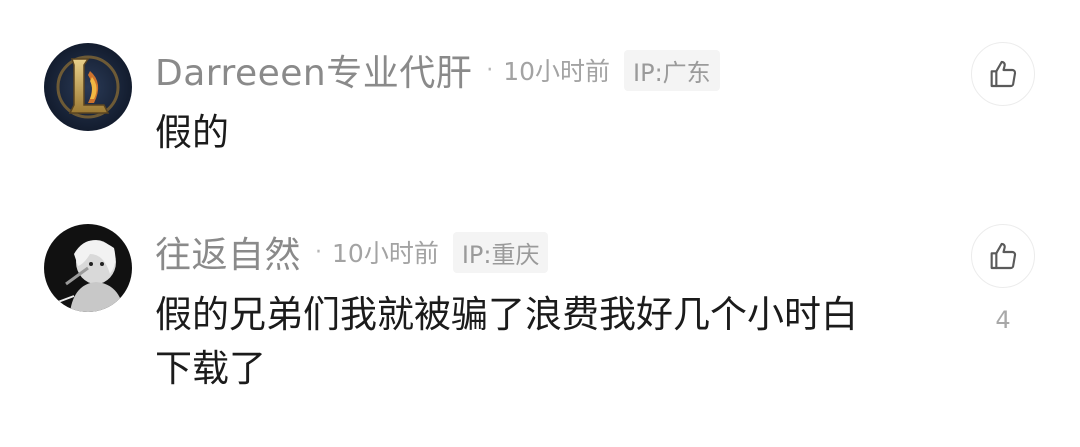 The height and width of the screenshot is (447, 1080). What do you see at coordinates (228, 252) in the screenshot?
I see `username: 往返自然` at bounding box center [228, 252].